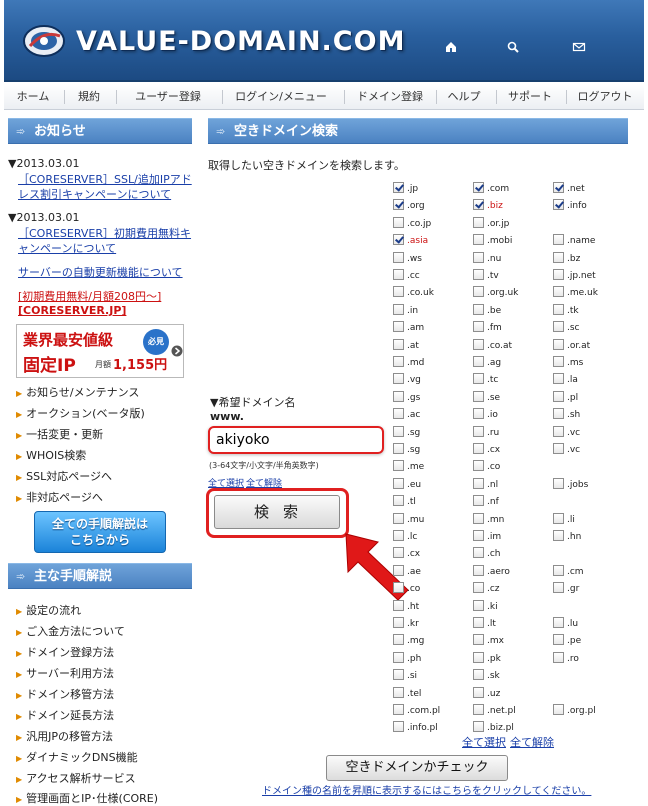 The height and width of the screenshot is (806, 648). I want to click on tld-option: .tel, so click(407, 694).